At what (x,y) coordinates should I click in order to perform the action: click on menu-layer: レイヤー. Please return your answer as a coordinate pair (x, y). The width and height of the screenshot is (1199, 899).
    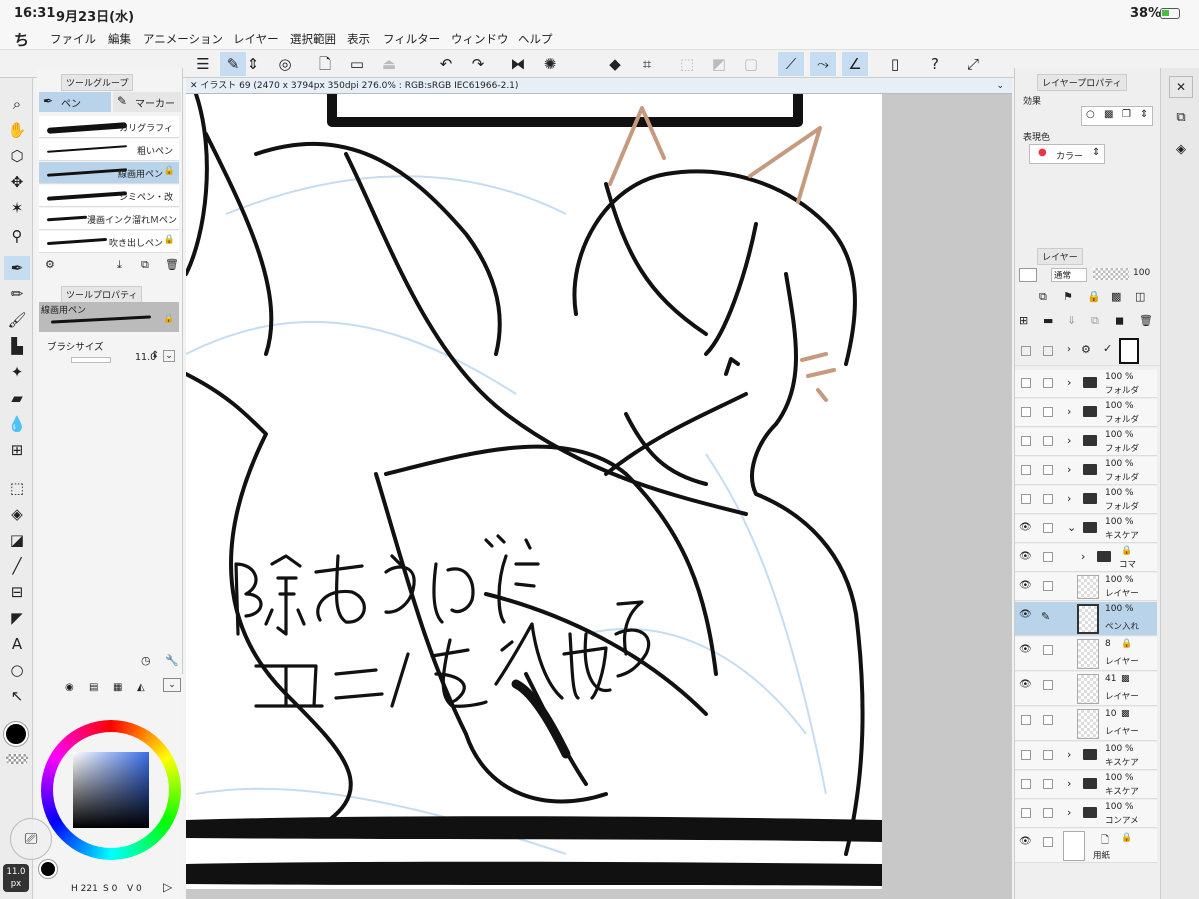
    Looking at the image, I should click on (256, 39).